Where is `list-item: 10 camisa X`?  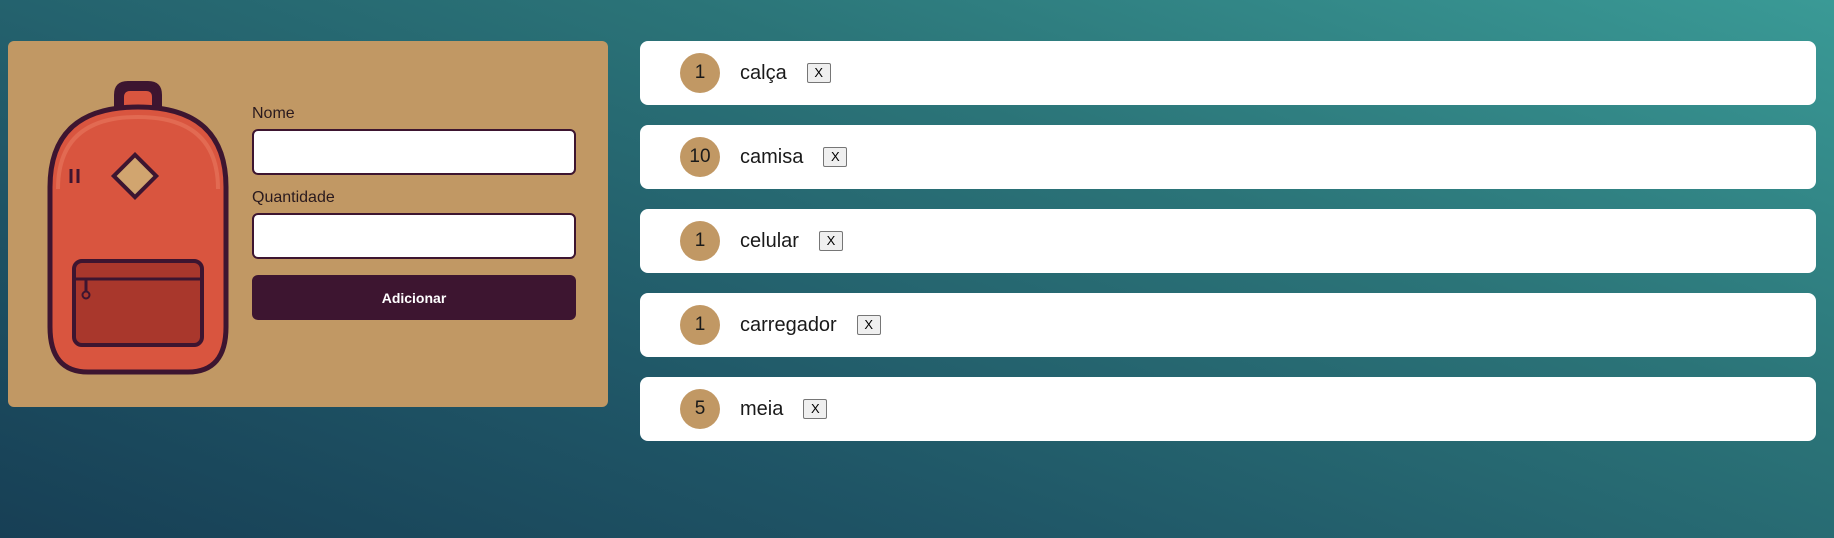
list-item: 10 camisa X is located at coordinates (1228, 157).